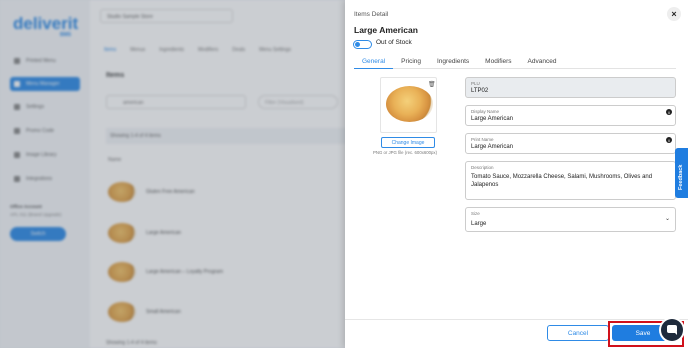  I want to click on plu-value: LTP02, so click(480, 91).